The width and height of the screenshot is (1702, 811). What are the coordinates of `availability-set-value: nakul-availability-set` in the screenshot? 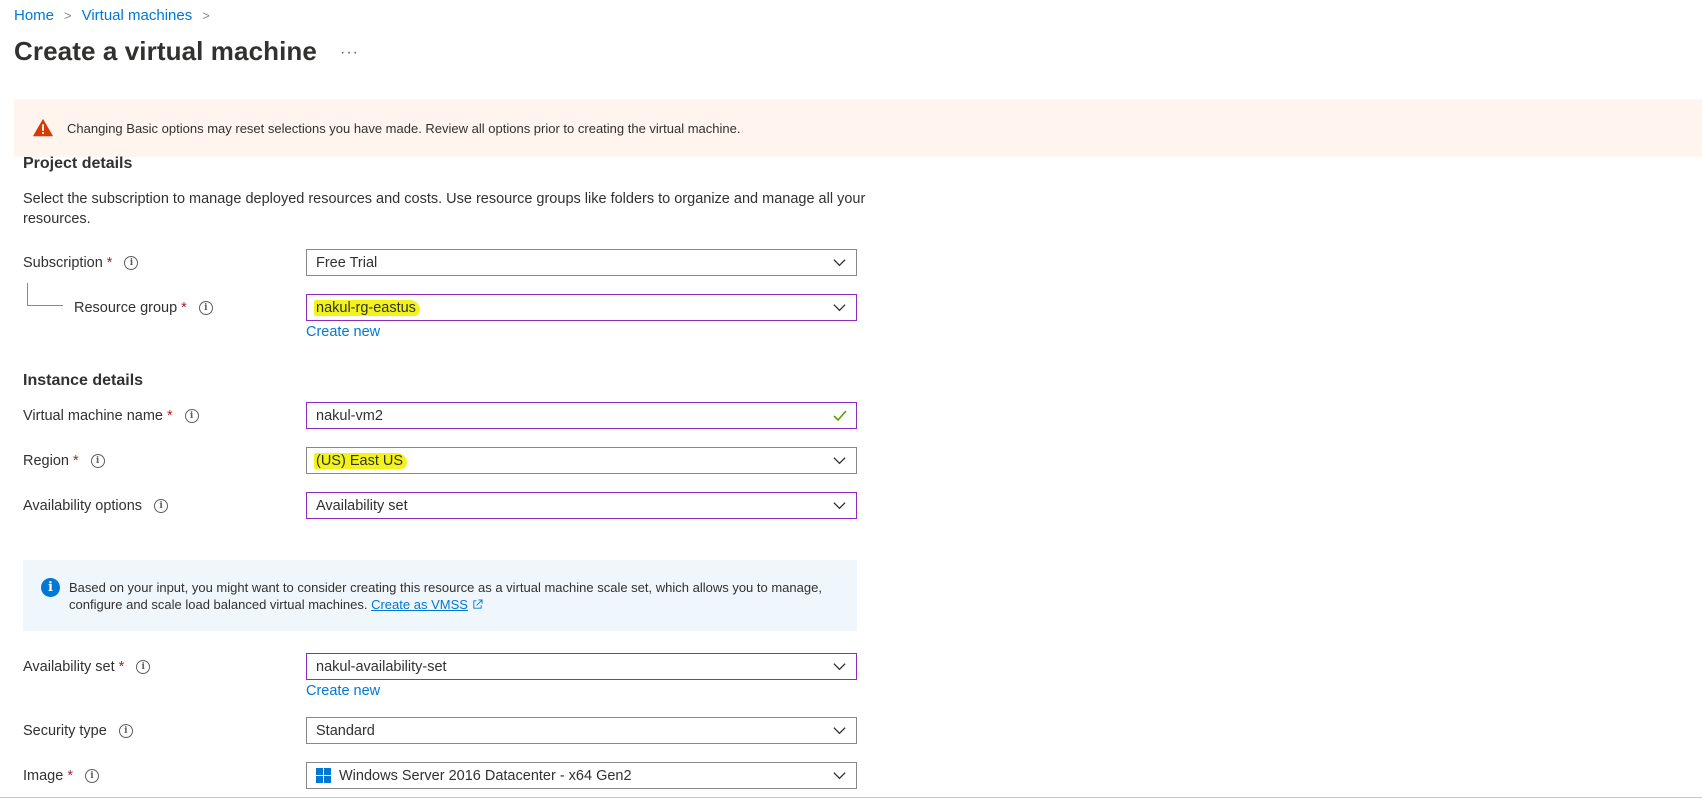 It's located at (381, 666).